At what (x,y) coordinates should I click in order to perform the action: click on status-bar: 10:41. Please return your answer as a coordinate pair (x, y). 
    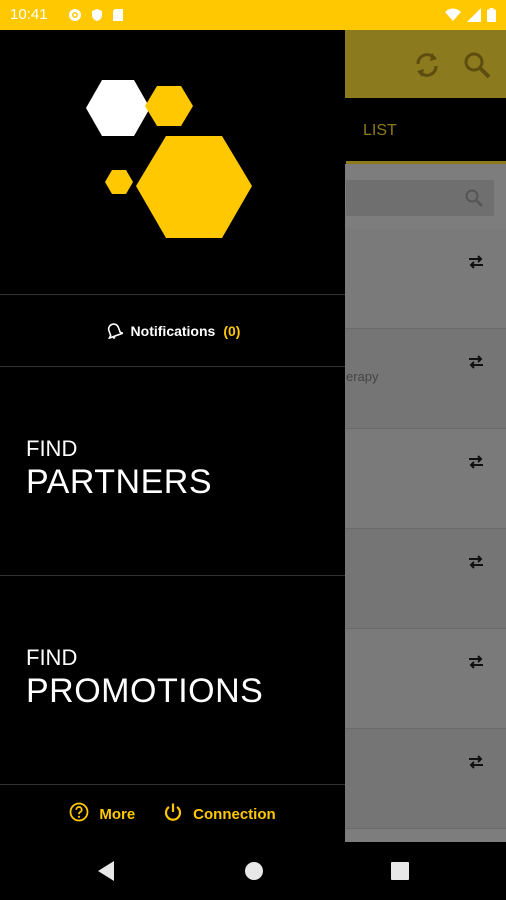
    Looking at the image, I should click on (253, 15).